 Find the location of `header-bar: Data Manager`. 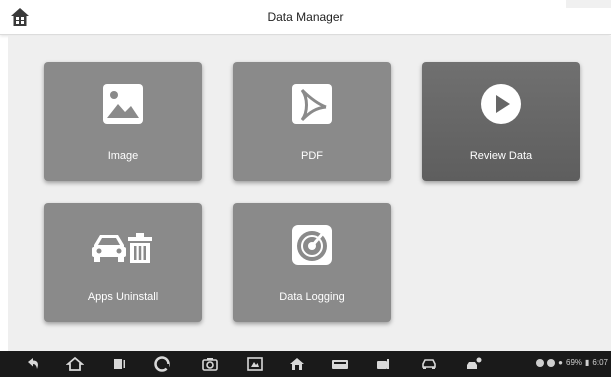

header-bar: Data Manager is located at coordinates (305, 17).